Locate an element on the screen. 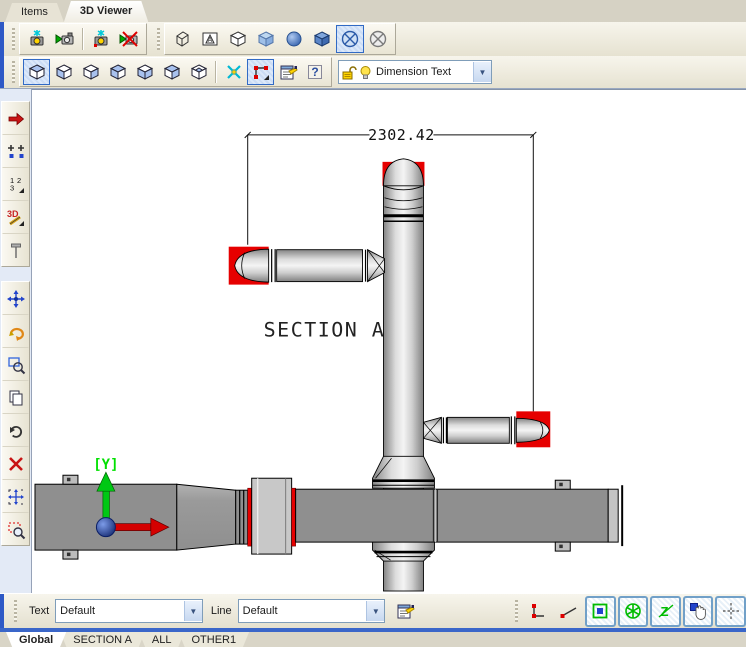  delete-button is located at coordinates (15, 463).